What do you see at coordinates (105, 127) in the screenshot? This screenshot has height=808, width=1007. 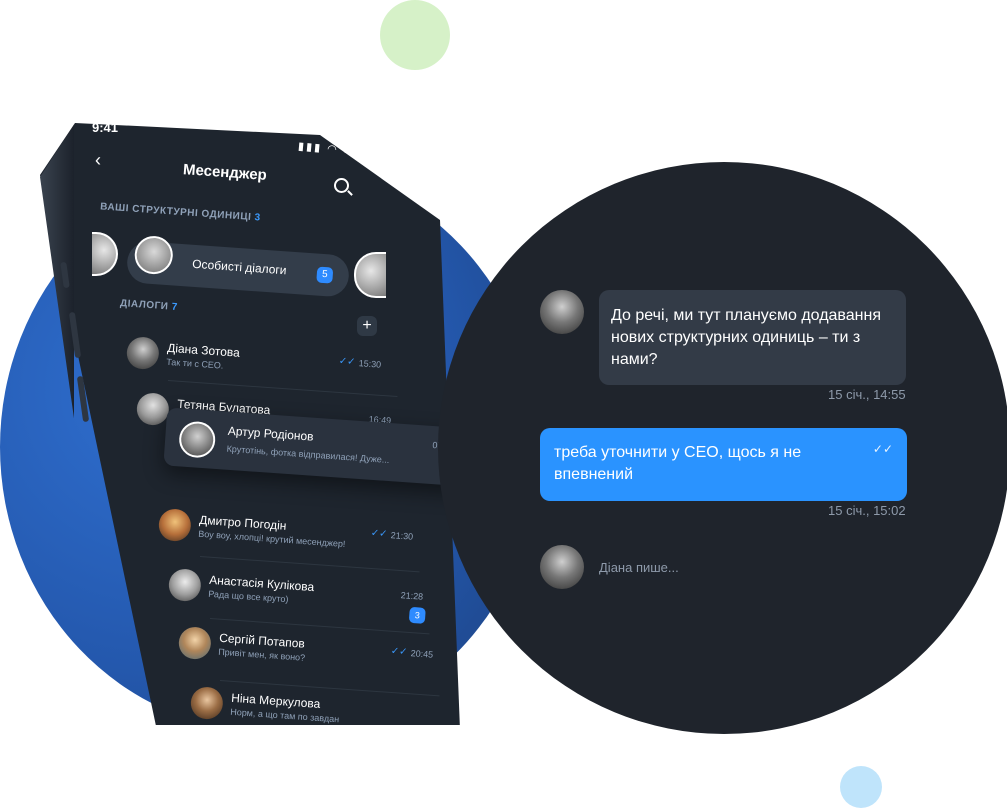 I see `status-time: 9:41` at bounding box center [105, 127].